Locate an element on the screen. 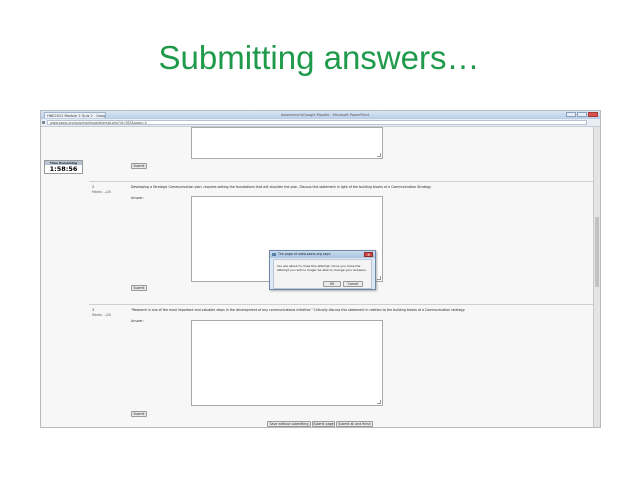 The width and height of the screenshot is (638, 478). question-number: 2 is located at coordinates (93, 187).